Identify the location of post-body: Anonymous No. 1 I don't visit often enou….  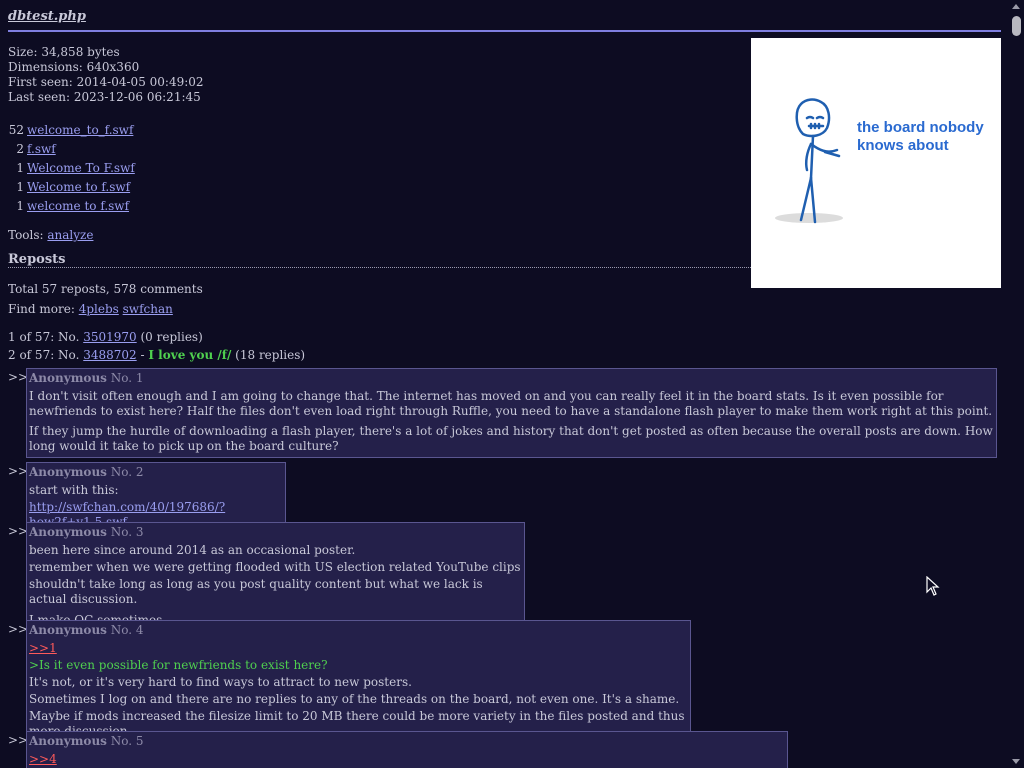
(511, 413).